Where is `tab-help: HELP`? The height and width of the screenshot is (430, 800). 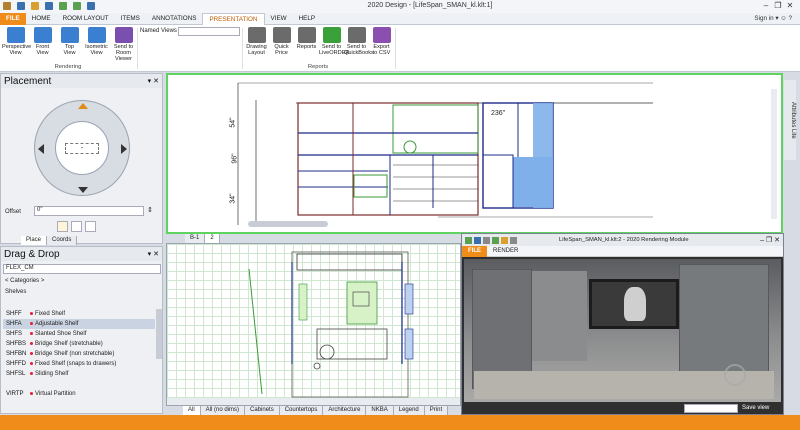 tab-help: HELP is located at coordinates (307, 19).